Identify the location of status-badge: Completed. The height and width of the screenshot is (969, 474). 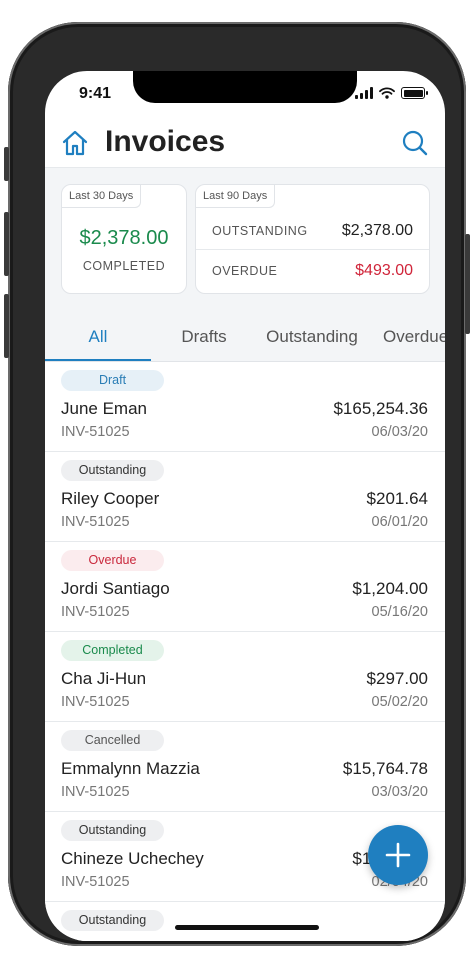
(112, 650).